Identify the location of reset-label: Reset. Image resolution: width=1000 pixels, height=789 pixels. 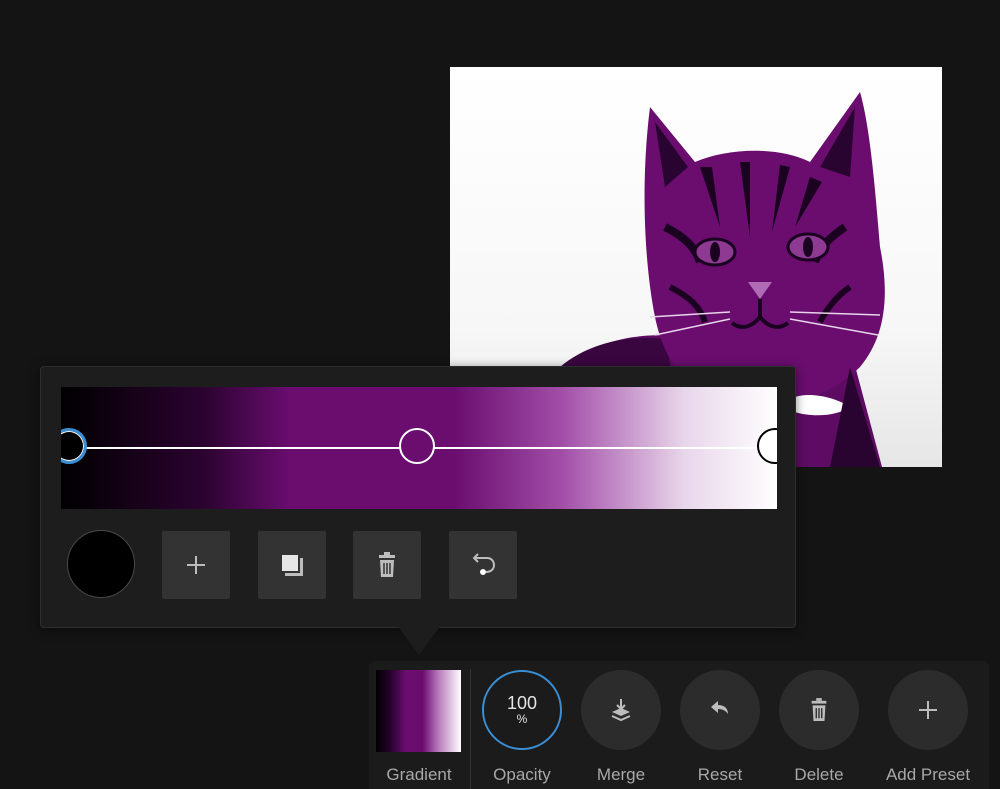
(720, 774).